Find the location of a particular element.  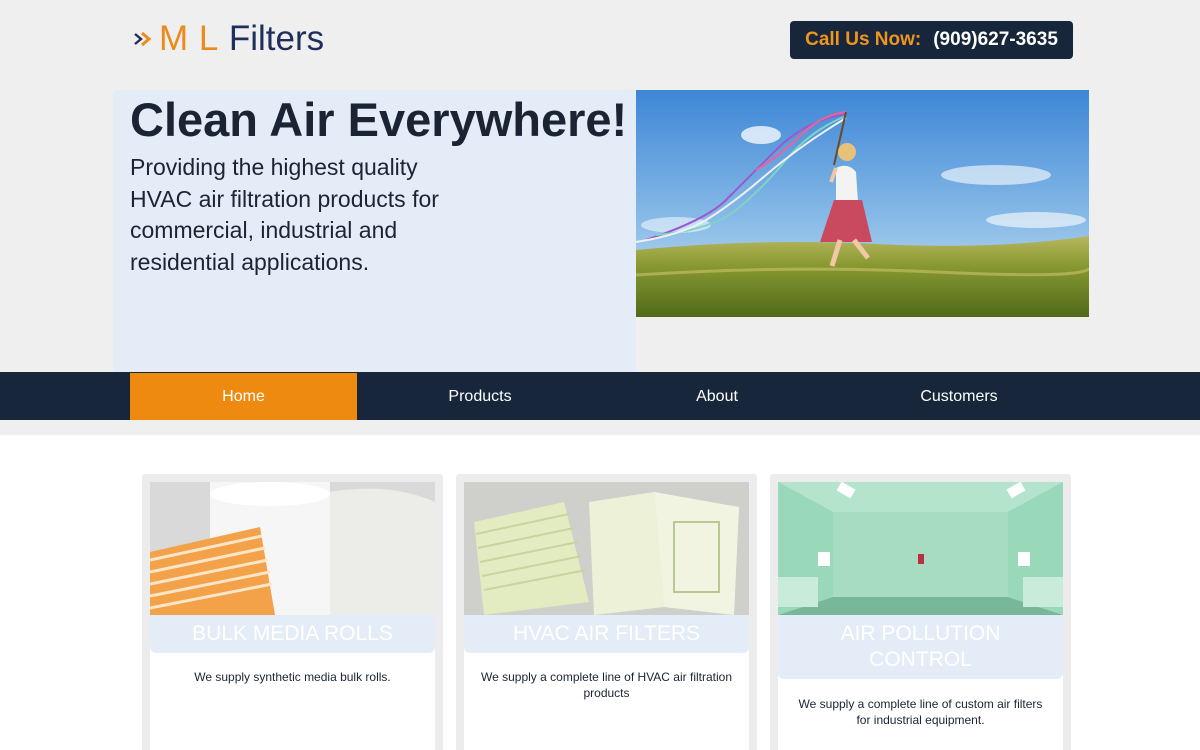

site-logo: M L Filters is located at coordinates (229, 39).